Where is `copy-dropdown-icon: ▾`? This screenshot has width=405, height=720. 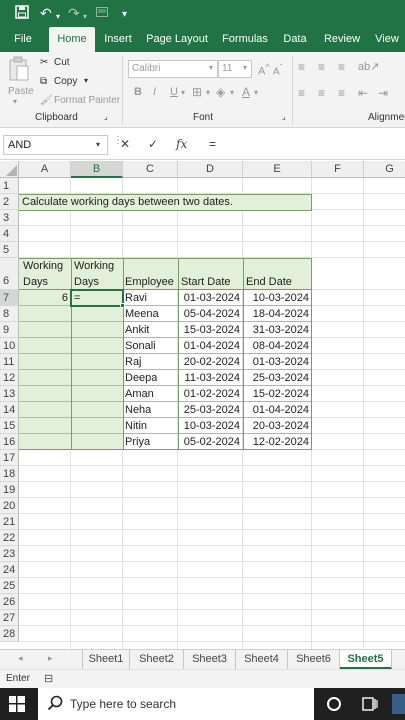 copy-dropdown-icon: ▾ is located at coordinates (86, 80).